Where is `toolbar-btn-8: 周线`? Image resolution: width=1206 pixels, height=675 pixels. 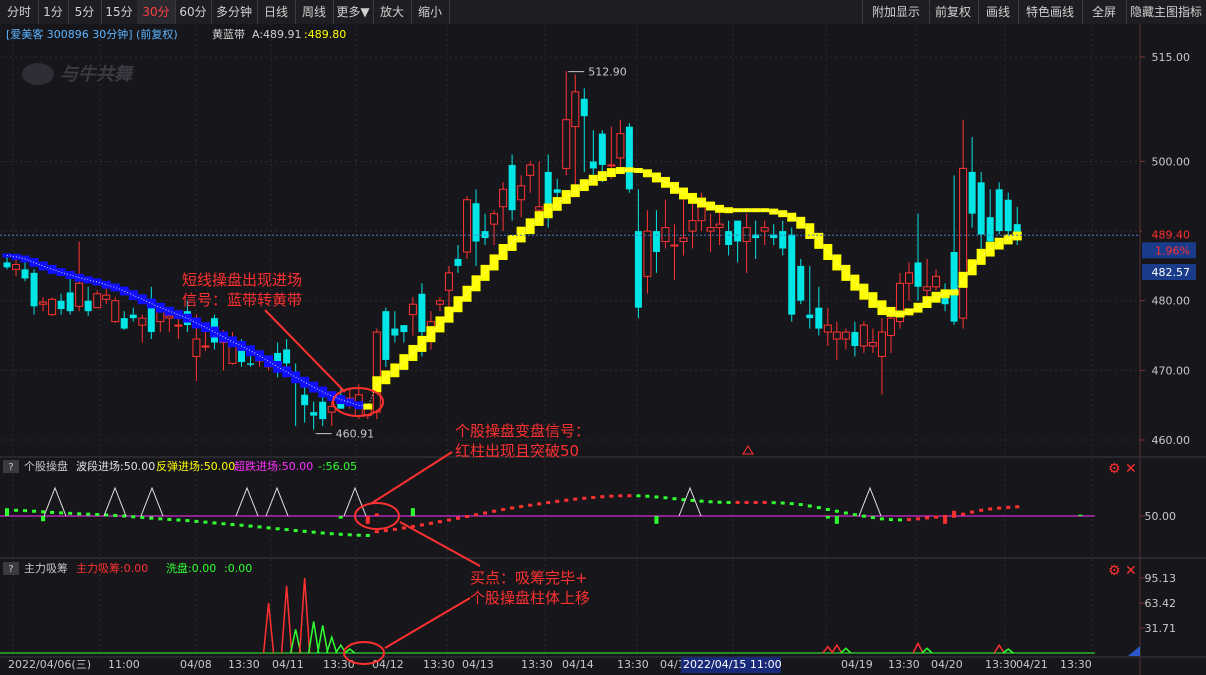
toolbar-btn-8: 周线 is located at coordinates (314, 12).